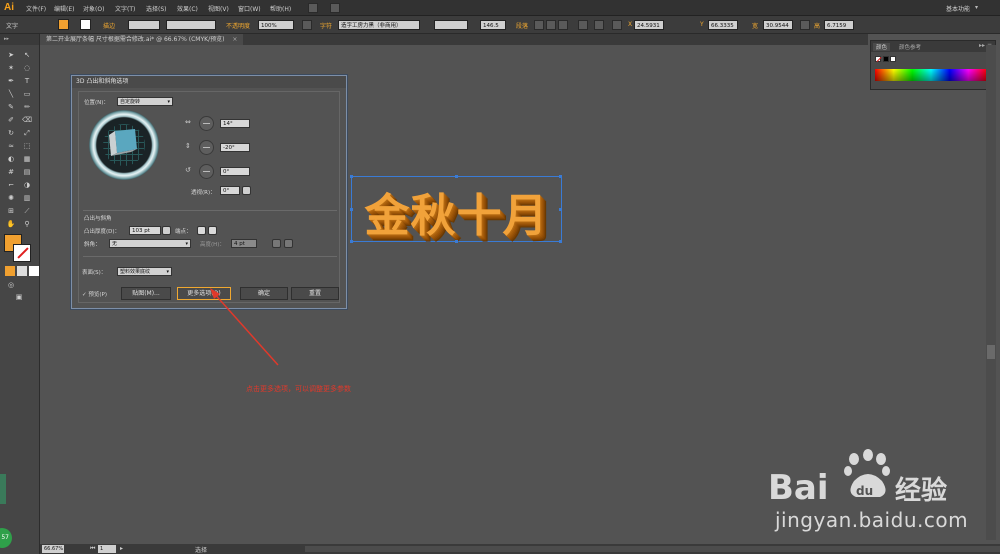 Image resolution: width=1000 pixels, height=554 pixels. Describe the element at coordinates (235, 147) in the screenshot. I see `y-rotation-input: -20°` at that location.